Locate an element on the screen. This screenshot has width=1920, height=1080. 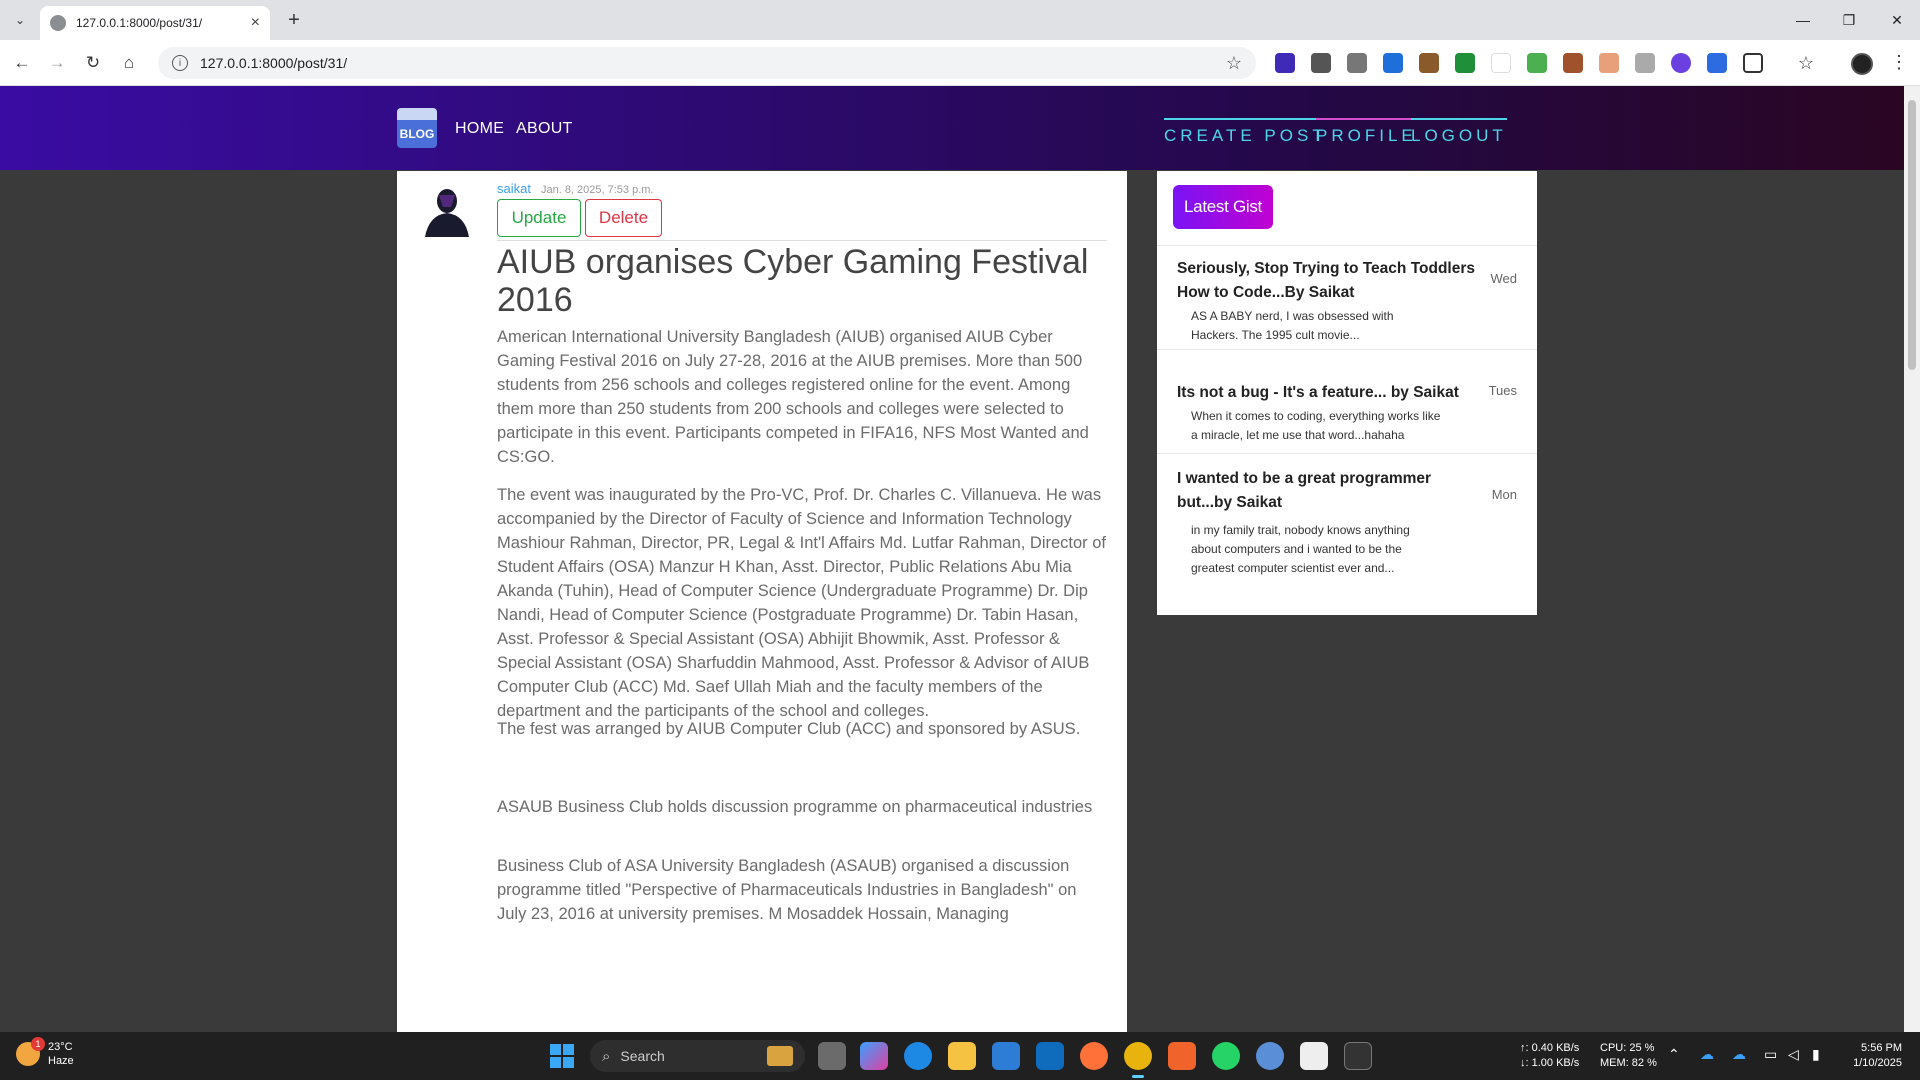
globe-icon is located at coordinates (58, 23).